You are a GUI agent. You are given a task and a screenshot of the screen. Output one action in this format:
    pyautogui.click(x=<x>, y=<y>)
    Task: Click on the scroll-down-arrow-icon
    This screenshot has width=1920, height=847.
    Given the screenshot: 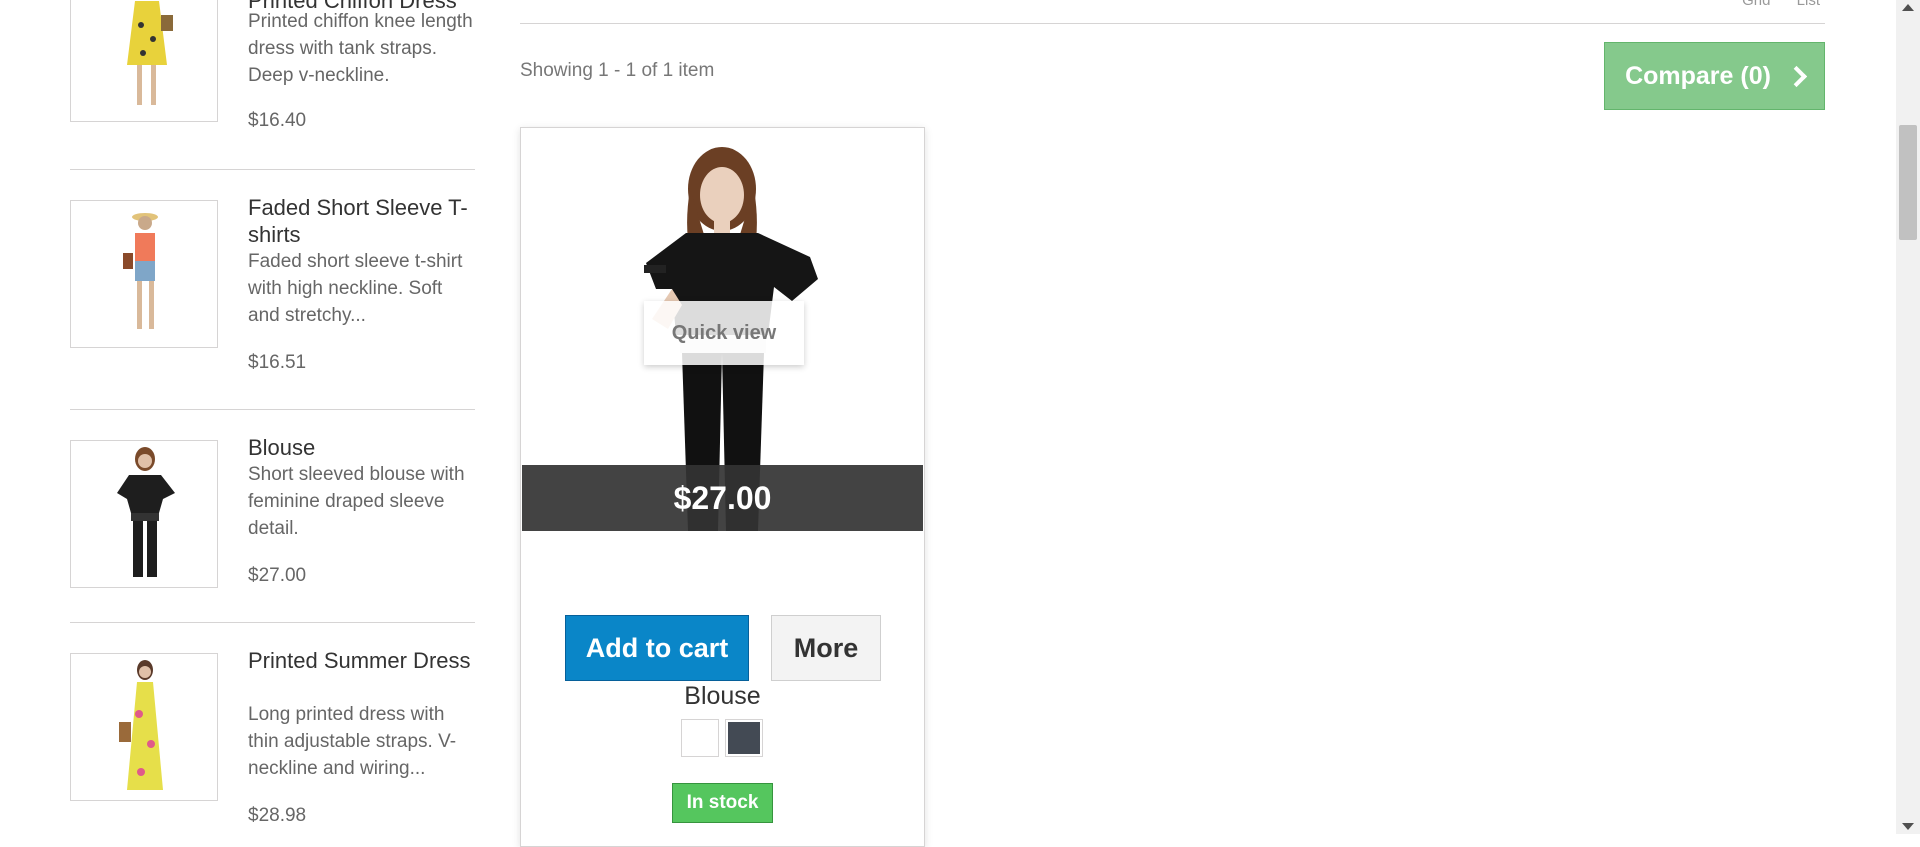 What is the action you would take?
    pyautogui.click(x=1908, y=826)
    